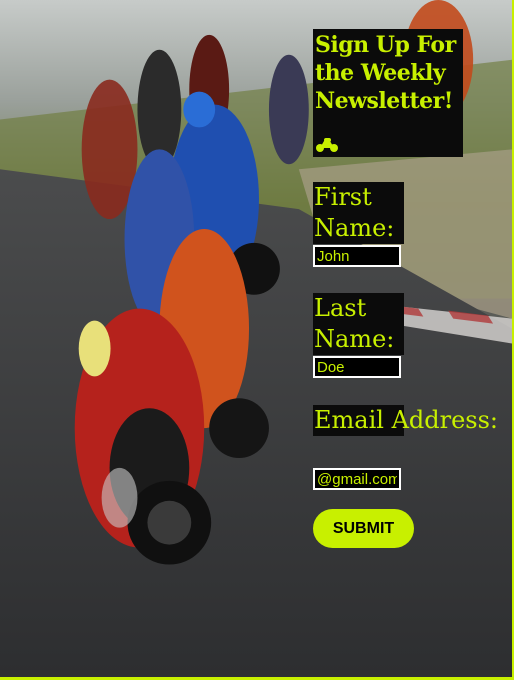  I want to click on newsletter-header: Sign Up For the Weekly Newsletter!, so click(388, 93).